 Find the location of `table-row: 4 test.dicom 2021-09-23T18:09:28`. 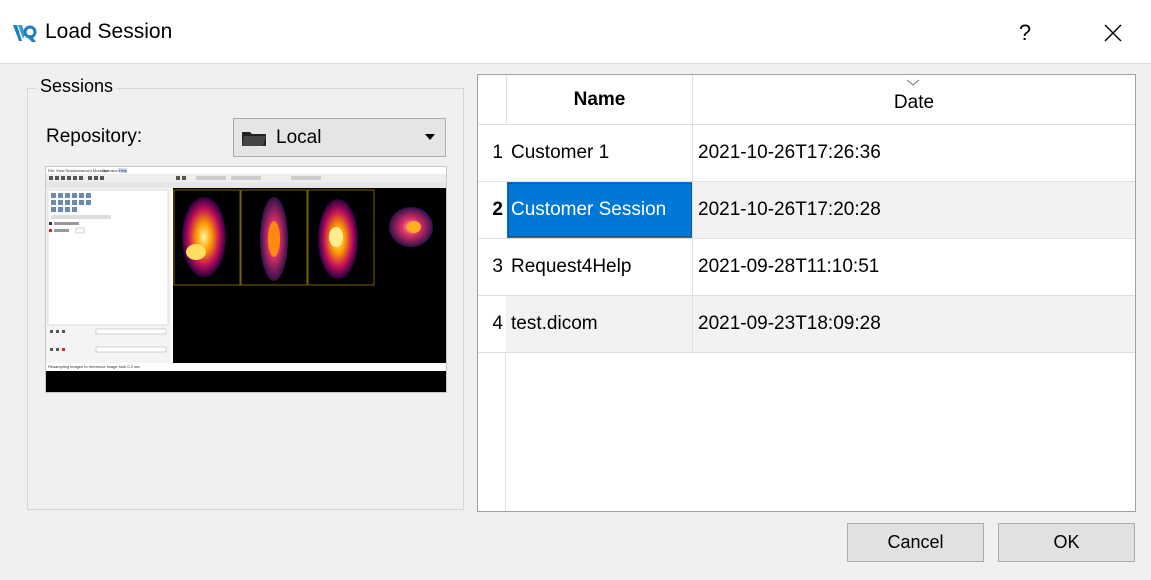

table-row: 4 test.dicom 2021-09-23T18:09:28 is located at coordinates (806, 324).